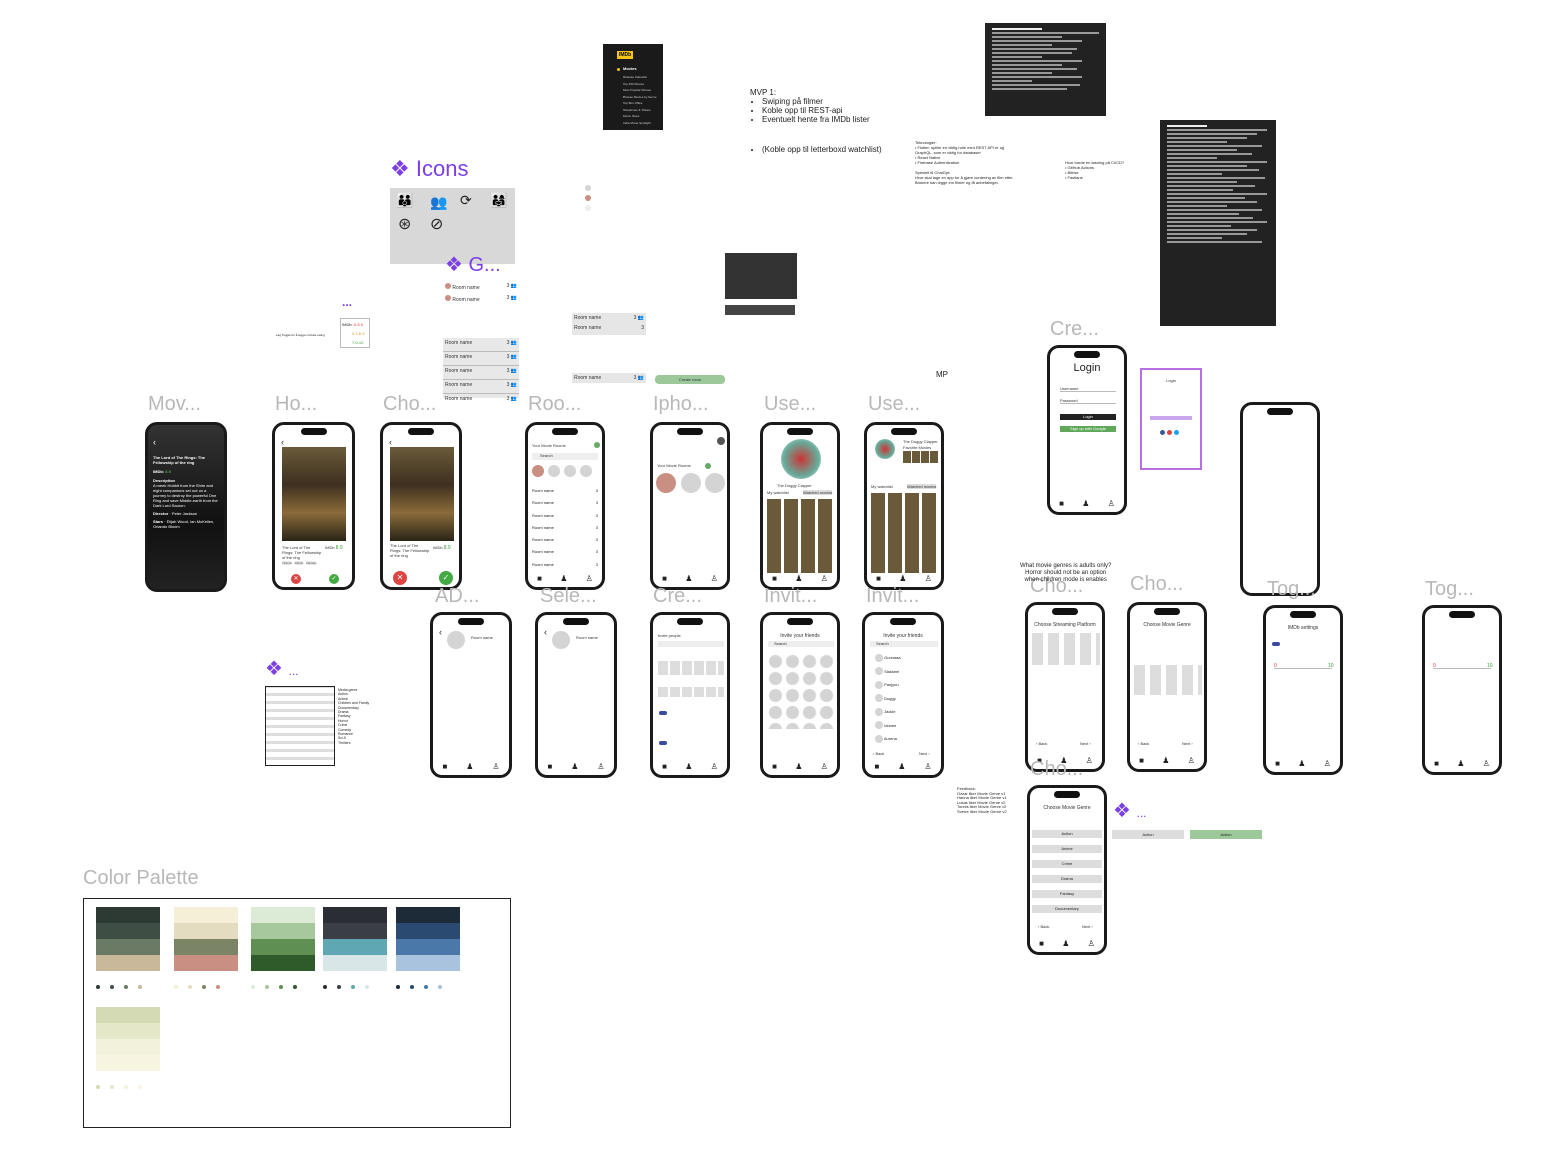  I want to click on google-signup-button: Sign up with Google, so click(1088, 429).